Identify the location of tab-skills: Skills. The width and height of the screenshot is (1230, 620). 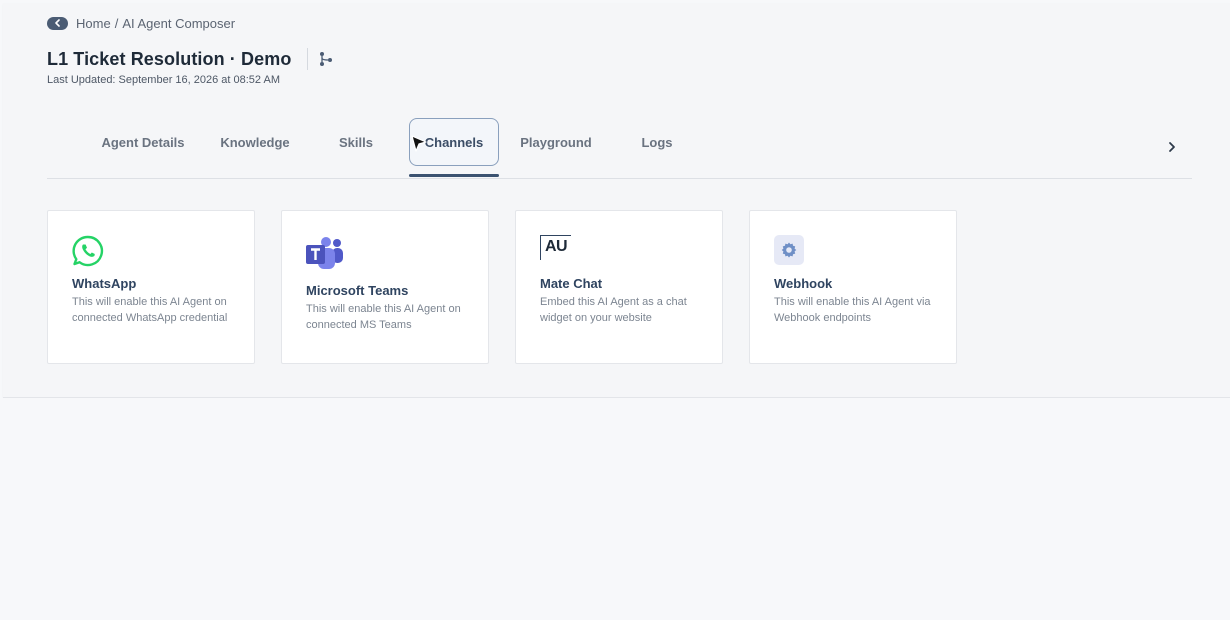
(356, 142).